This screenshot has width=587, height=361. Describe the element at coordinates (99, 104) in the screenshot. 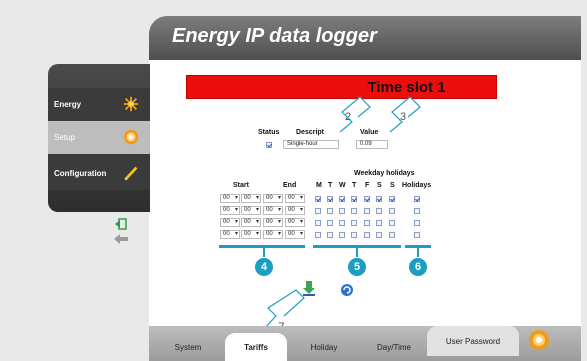

I see `sidebar-item-energy: Energy` at that location.